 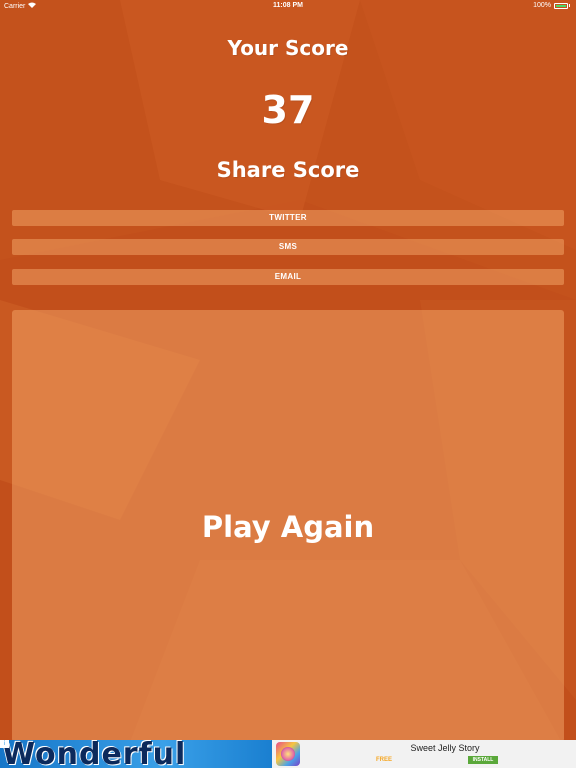 I want to click on score-title: Your Score, so click(x=288, y=48).